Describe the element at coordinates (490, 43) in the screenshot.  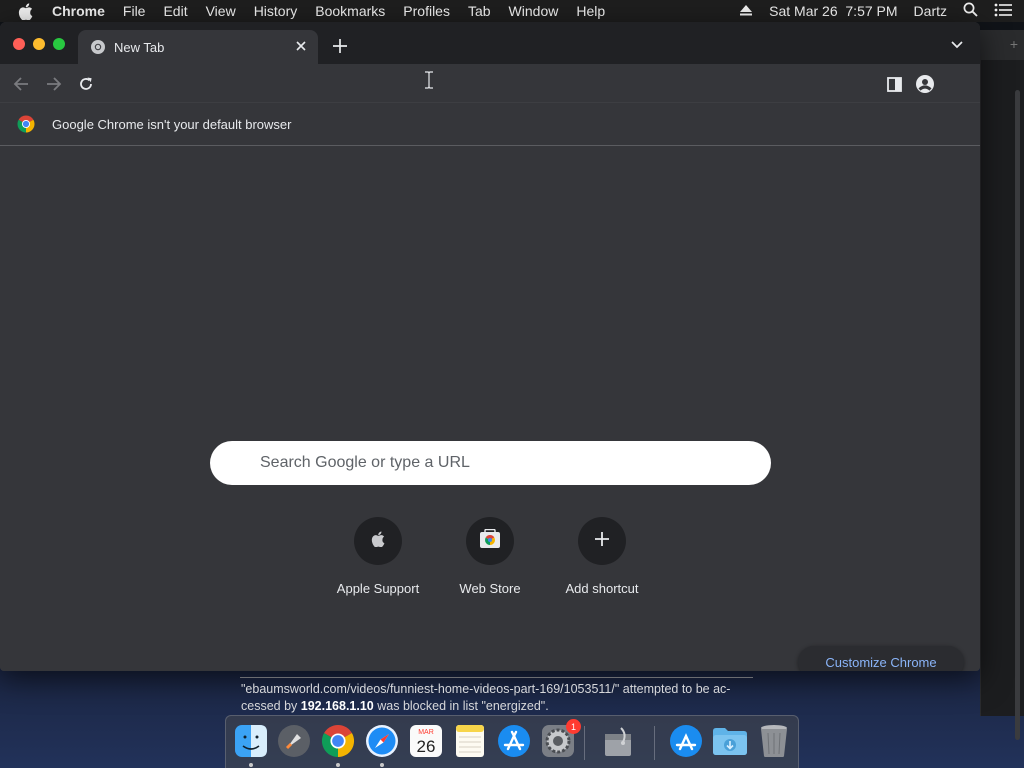
I see `tab-strip: New Tab` at that location.